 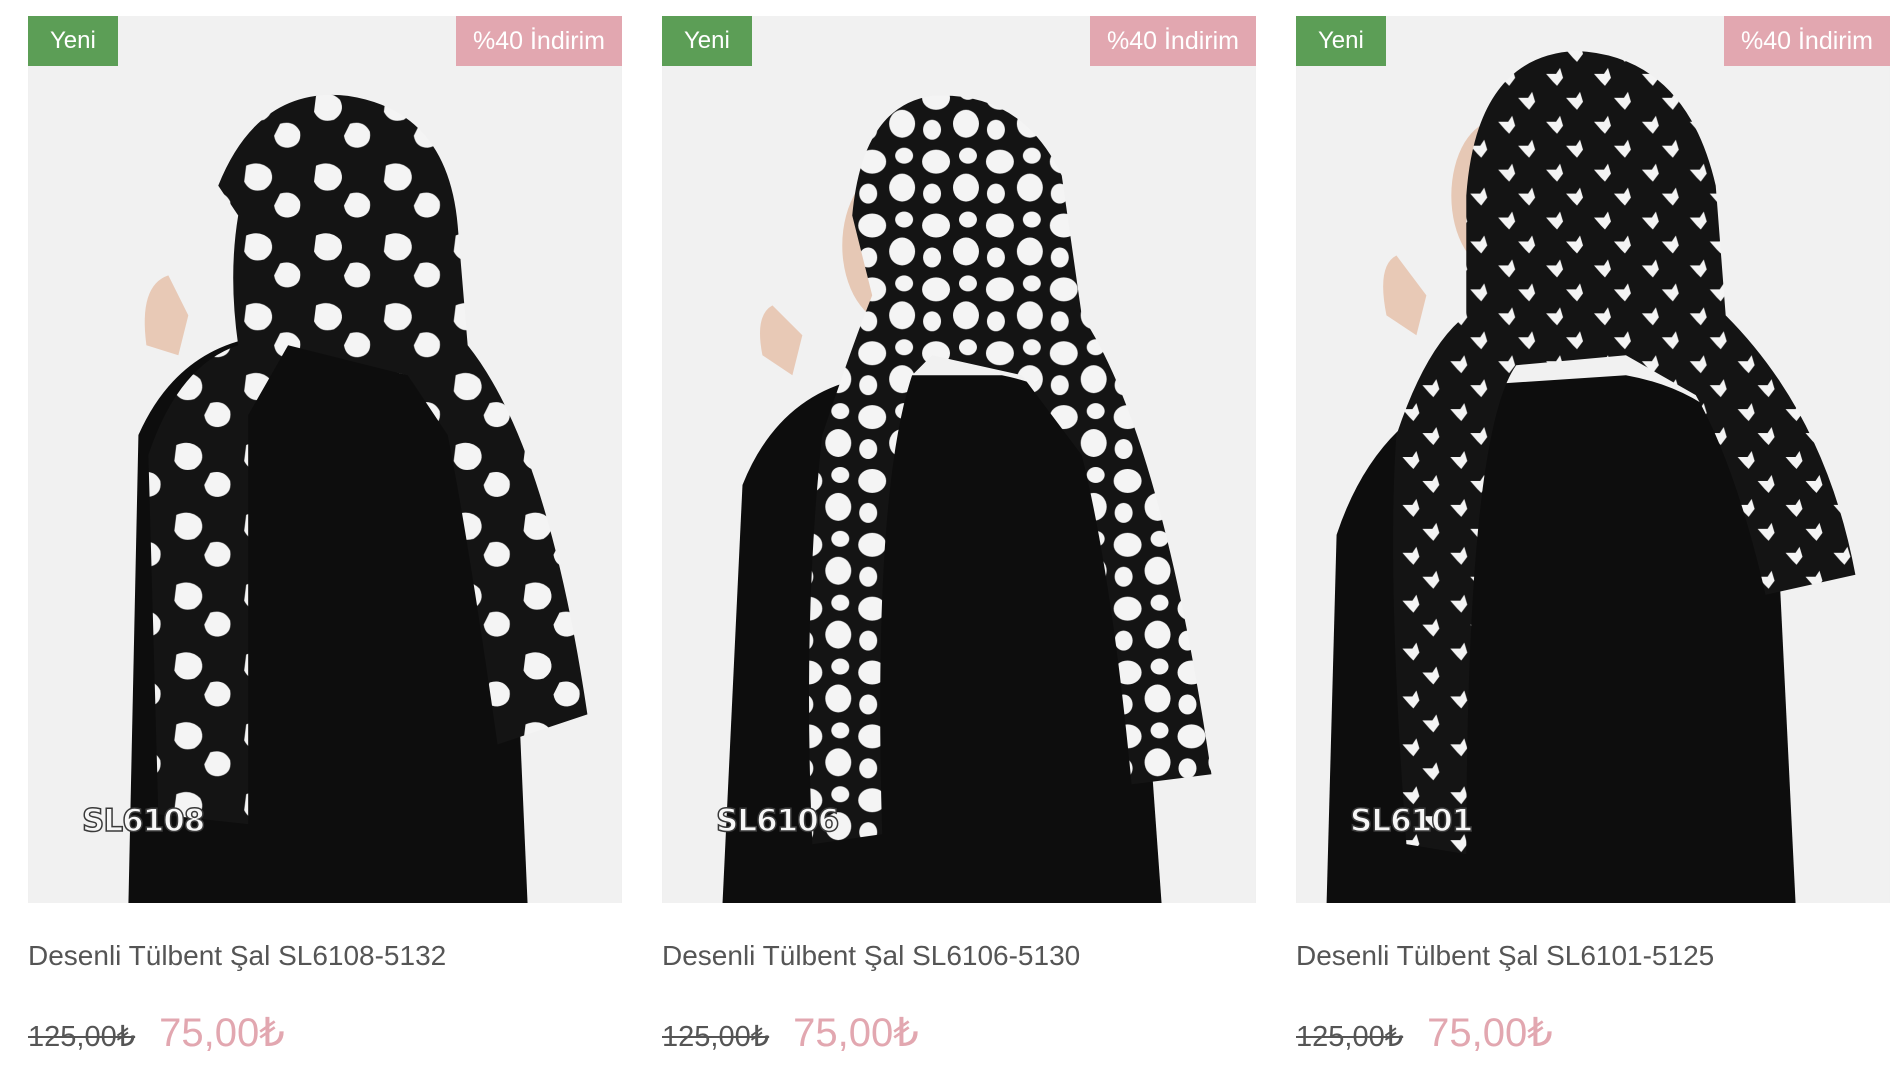 What do you see at coordinates (143, 821) in the screenshot?
I see `image-product-code: SL6108` at bounding box center [143, 821].